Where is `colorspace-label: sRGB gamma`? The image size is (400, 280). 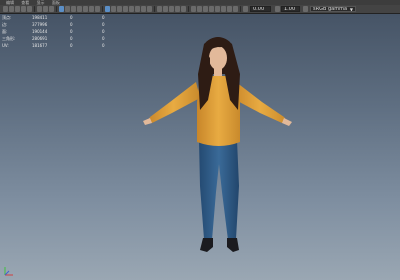 colorspace-label: sRGB gamma is located at coordinates (330, 9).